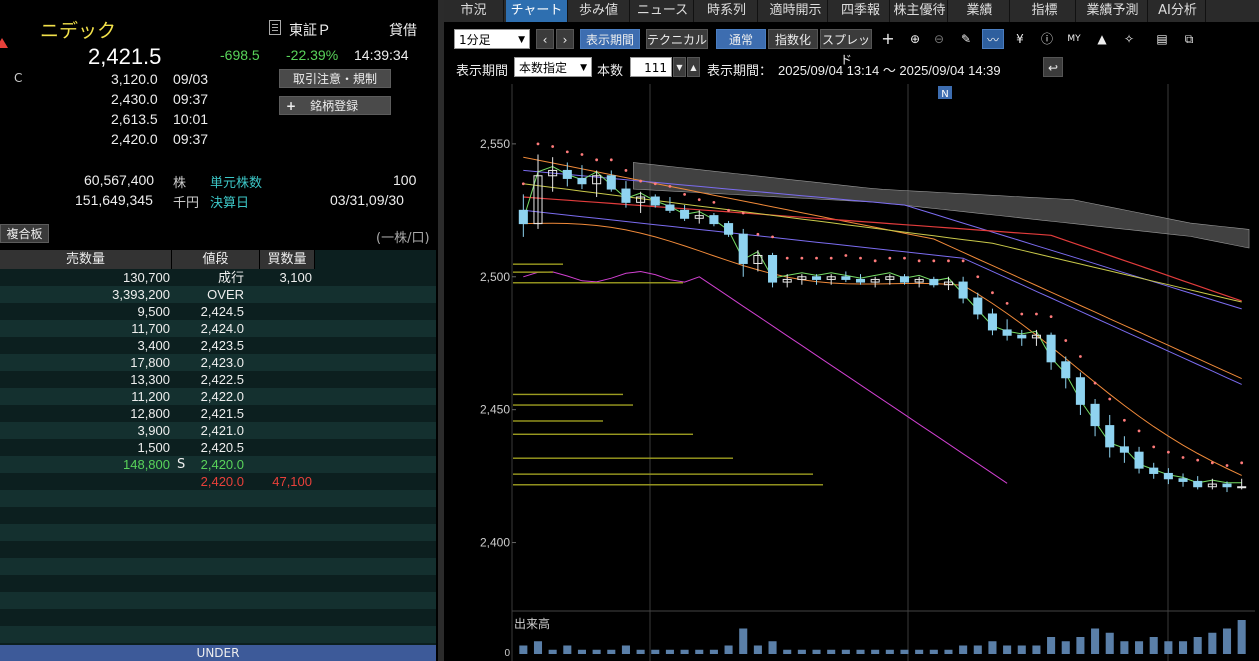  I want to click on popout-icon: ⧉, so click(1189, 39).